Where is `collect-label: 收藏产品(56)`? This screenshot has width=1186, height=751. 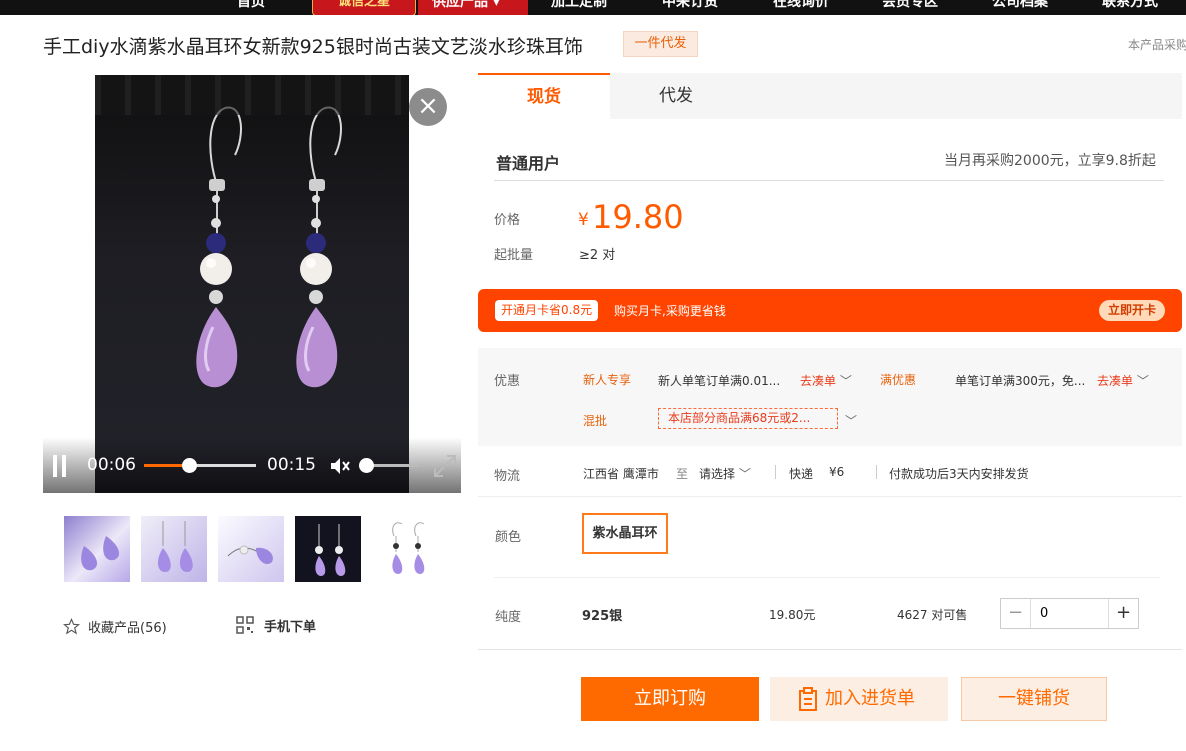 collect-label: 收藏产品(56) is located at coordinates (127, 628).